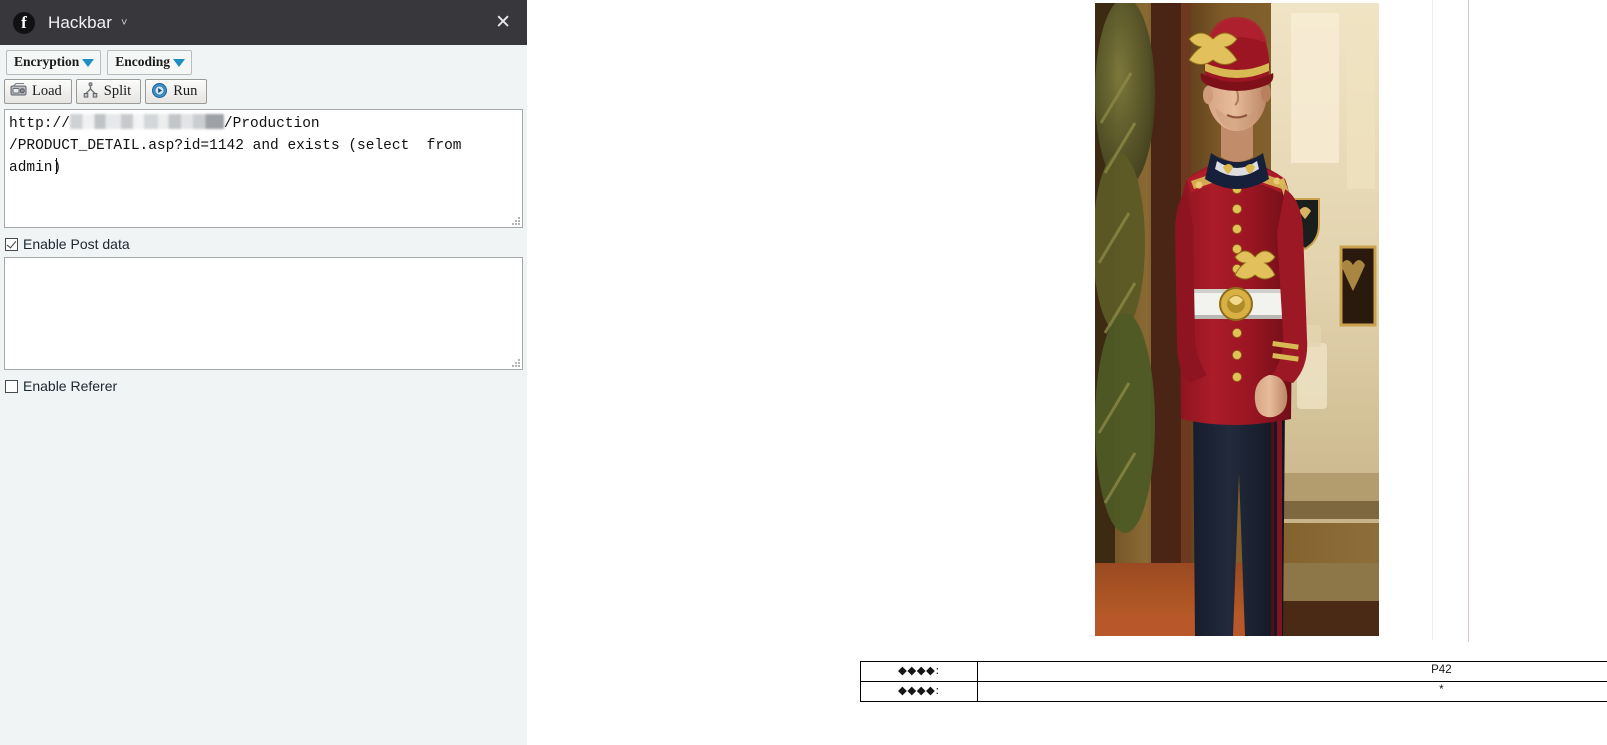  Describe the element at coordinates (90, 90) in the screenshot. I see `split-icon` at that location.